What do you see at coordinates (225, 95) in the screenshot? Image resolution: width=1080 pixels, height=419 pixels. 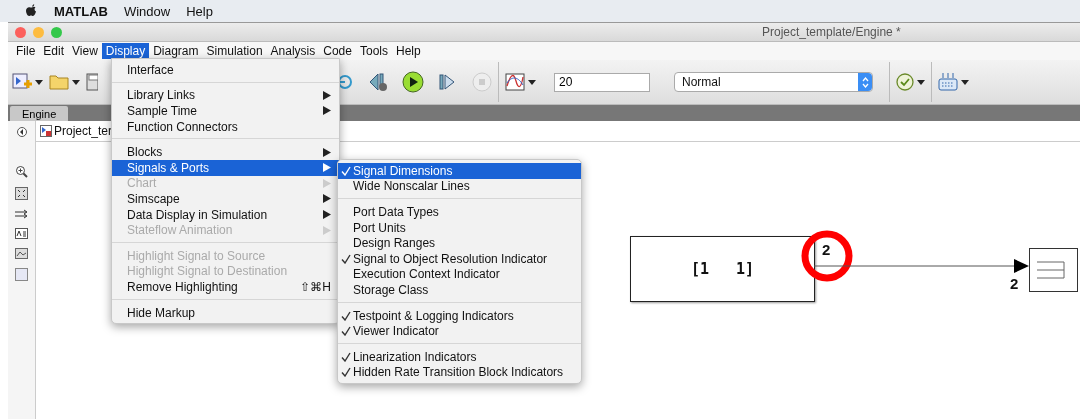 I see `menu-item: Library Links` at bounding box center [225, 95].